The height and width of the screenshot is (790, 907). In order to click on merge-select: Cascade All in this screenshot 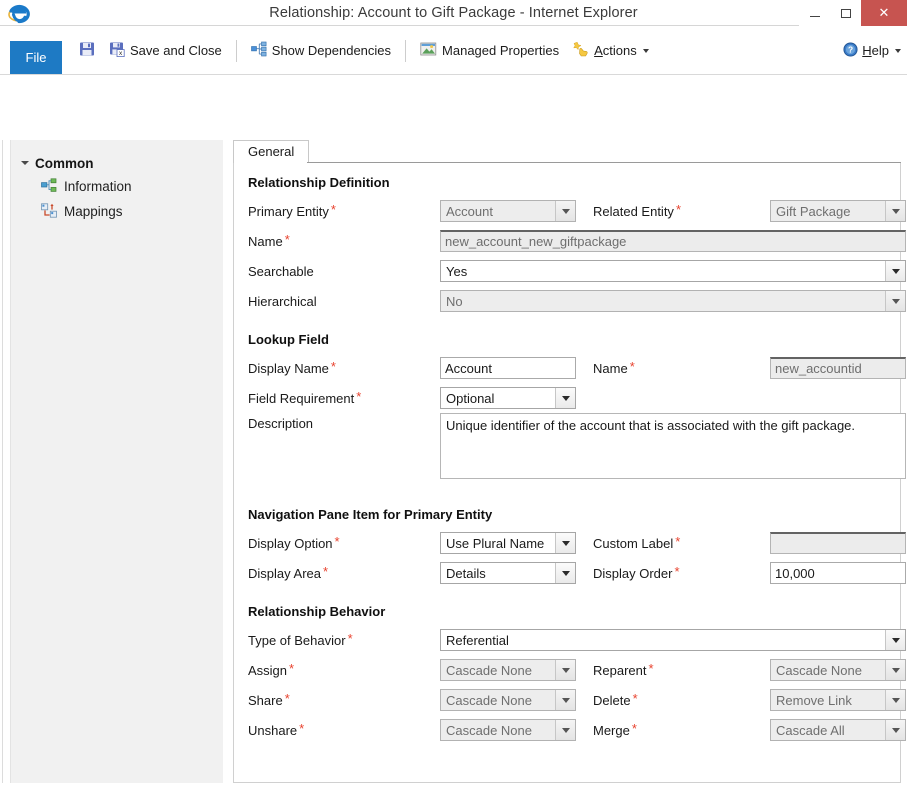, I will do `click(838, 730)`.